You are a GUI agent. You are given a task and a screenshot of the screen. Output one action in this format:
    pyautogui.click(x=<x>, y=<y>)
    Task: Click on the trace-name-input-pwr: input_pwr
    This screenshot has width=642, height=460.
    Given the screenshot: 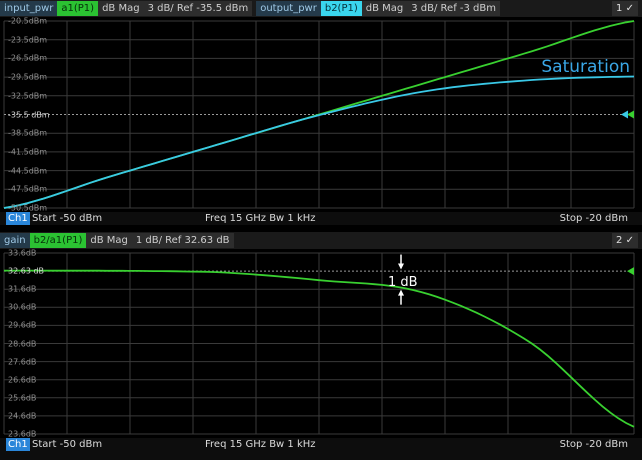 What is the action you would take?
    pyautogui.click(x=29, y=8)
    